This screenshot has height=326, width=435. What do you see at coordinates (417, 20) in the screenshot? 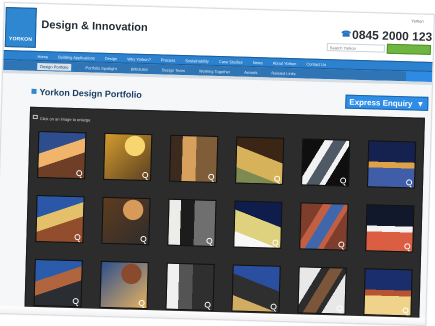
I see `top-link: Yorkon` at bounding box center [417, 20].